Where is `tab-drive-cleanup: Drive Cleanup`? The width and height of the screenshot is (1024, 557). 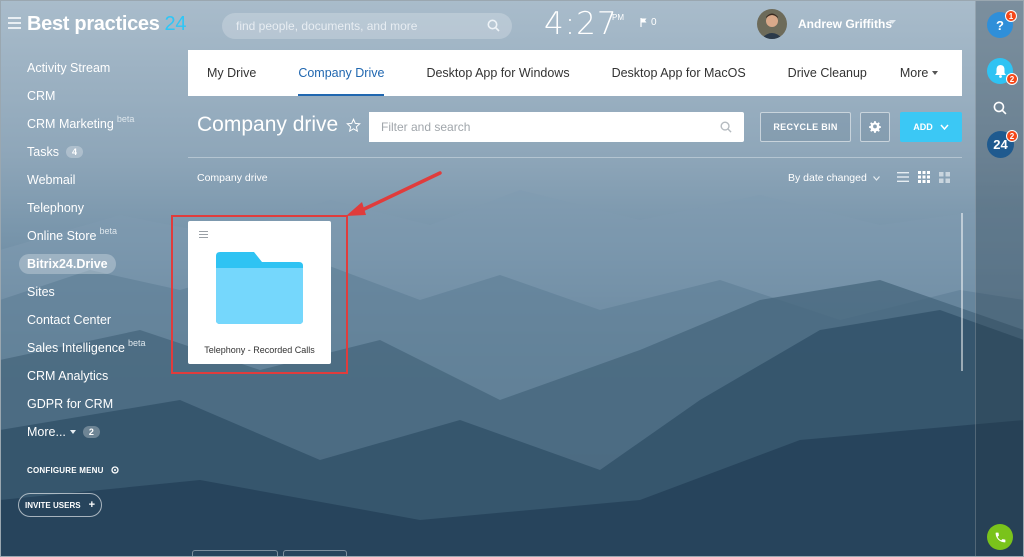 tab-drive-cleanup: Drive Cleanup is located at coordinates (827, 73).